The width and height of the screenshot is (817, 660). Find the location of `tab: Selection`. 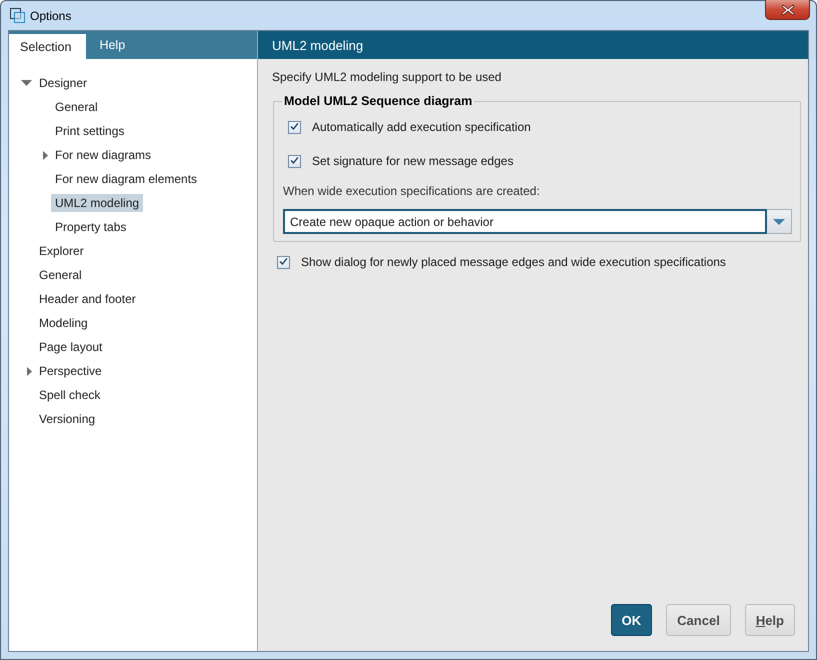

tab: Selection is located at coordinates (47, 46).